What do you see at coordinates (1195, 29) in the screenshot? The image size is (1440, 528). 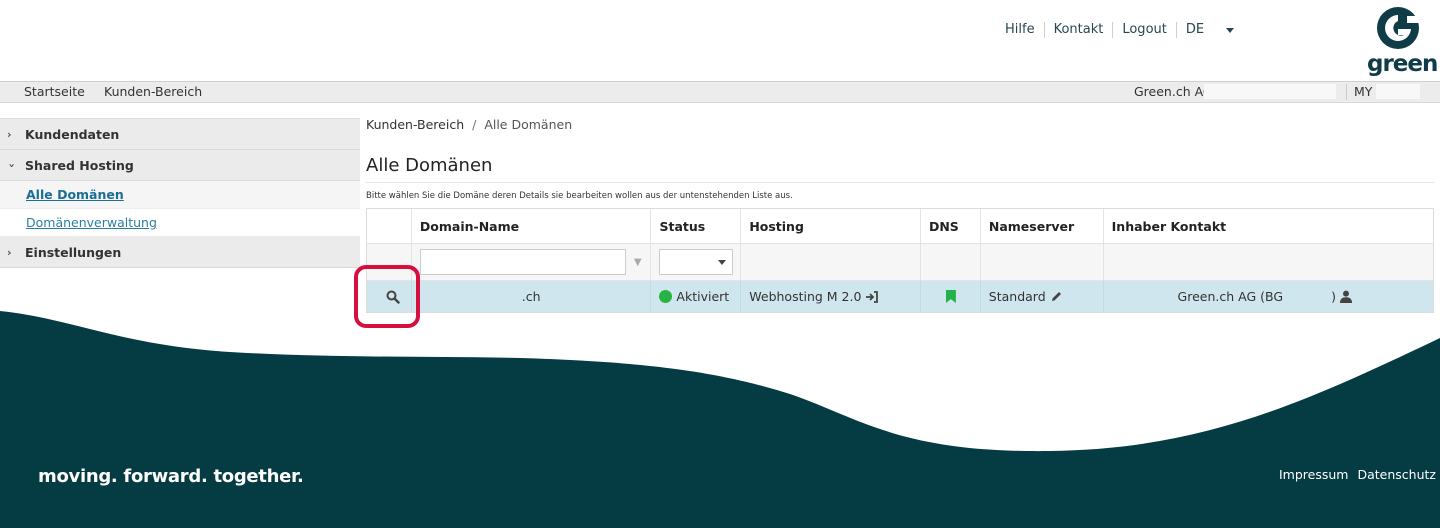 I see `language-value: DE` at bounding box center [1195, 29].